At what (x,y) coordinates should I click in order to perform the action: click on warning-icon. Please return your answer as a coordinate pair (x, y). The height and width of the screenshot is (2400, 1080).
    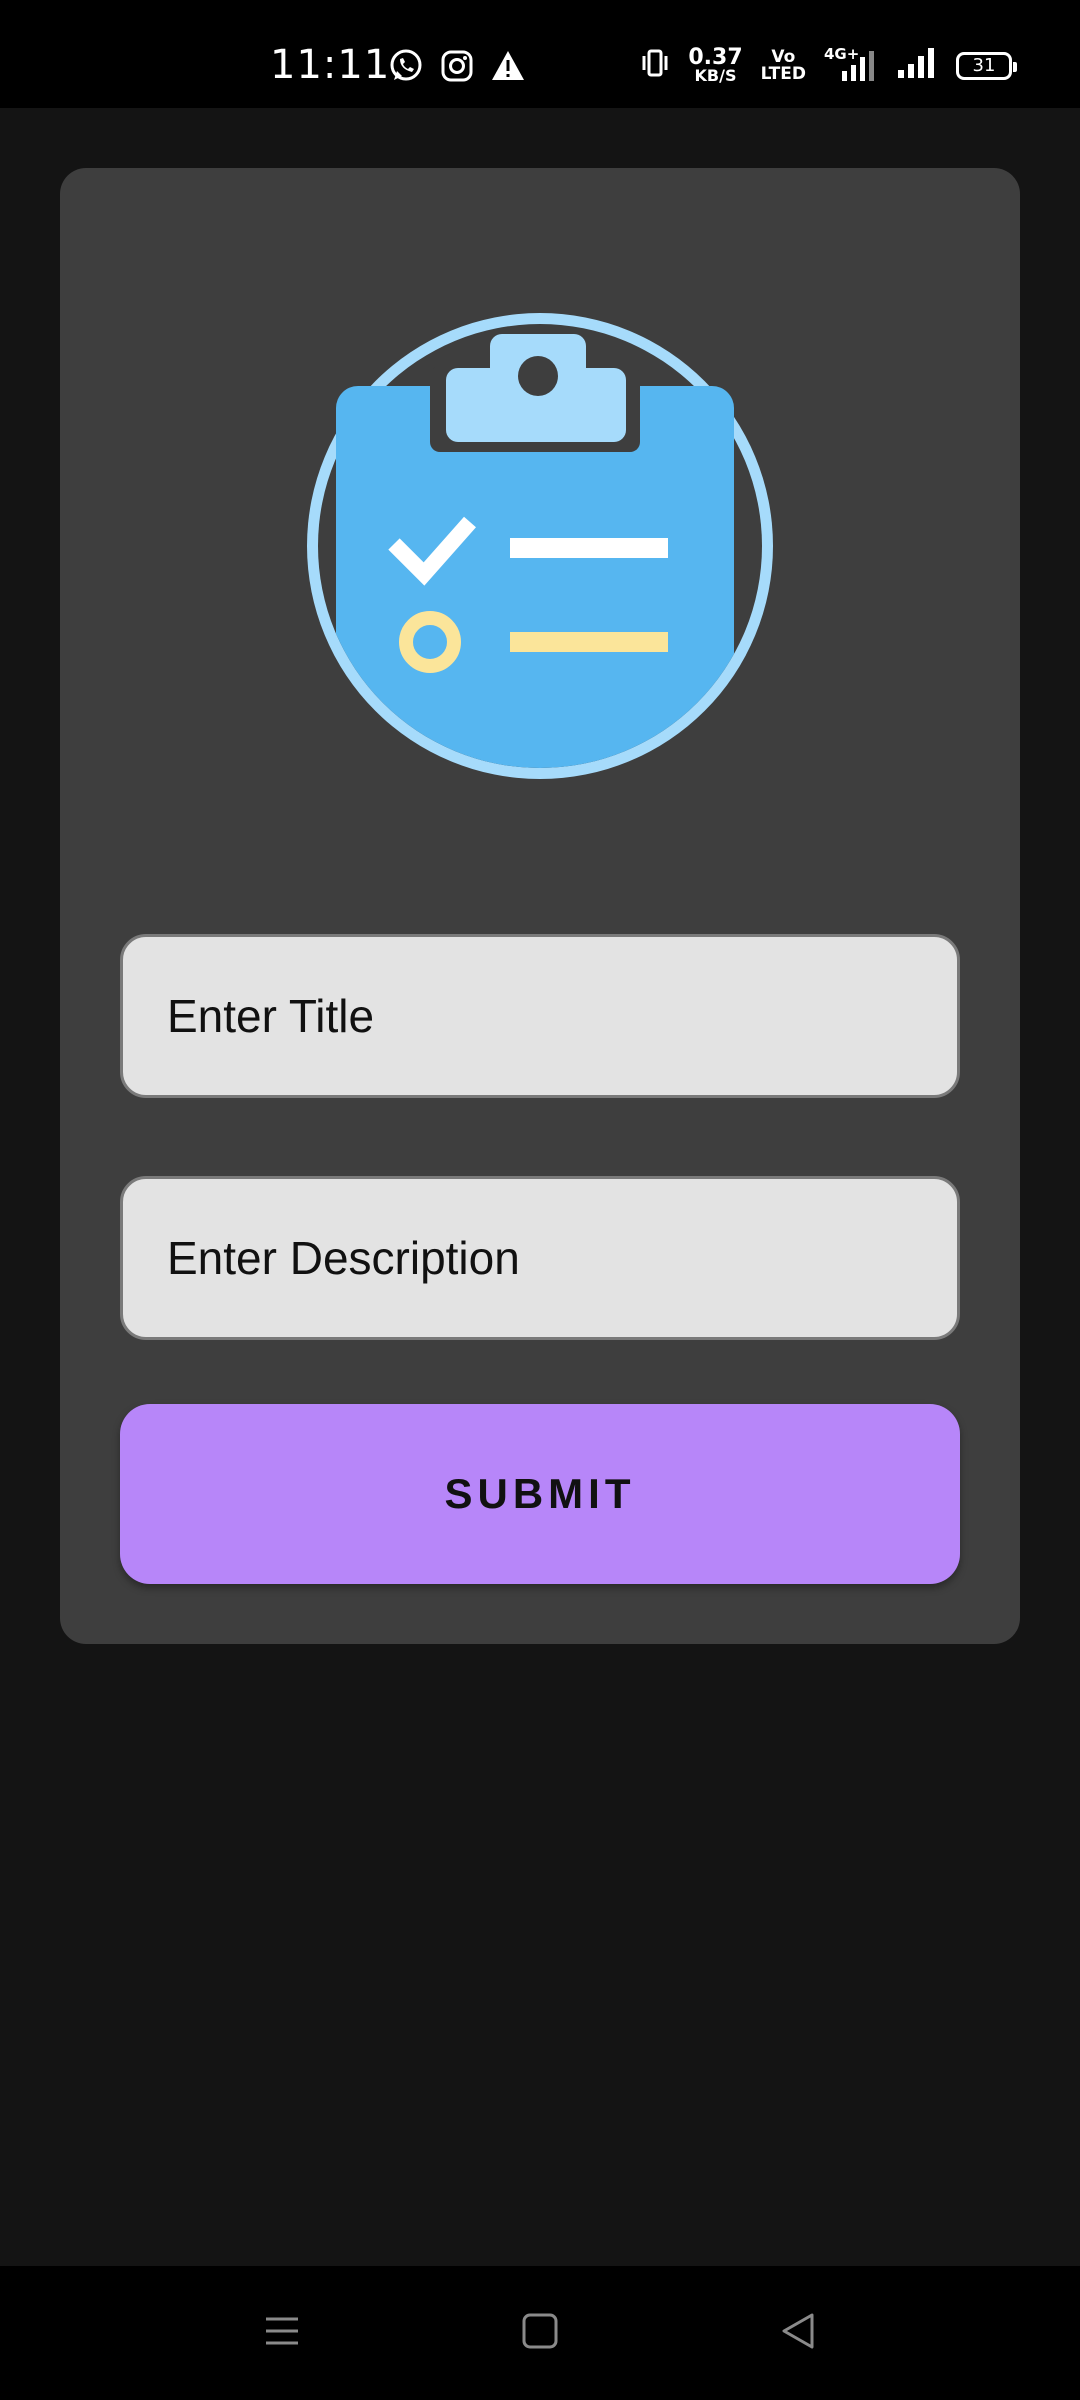
    Looking at the image, I should click on (508, 68).